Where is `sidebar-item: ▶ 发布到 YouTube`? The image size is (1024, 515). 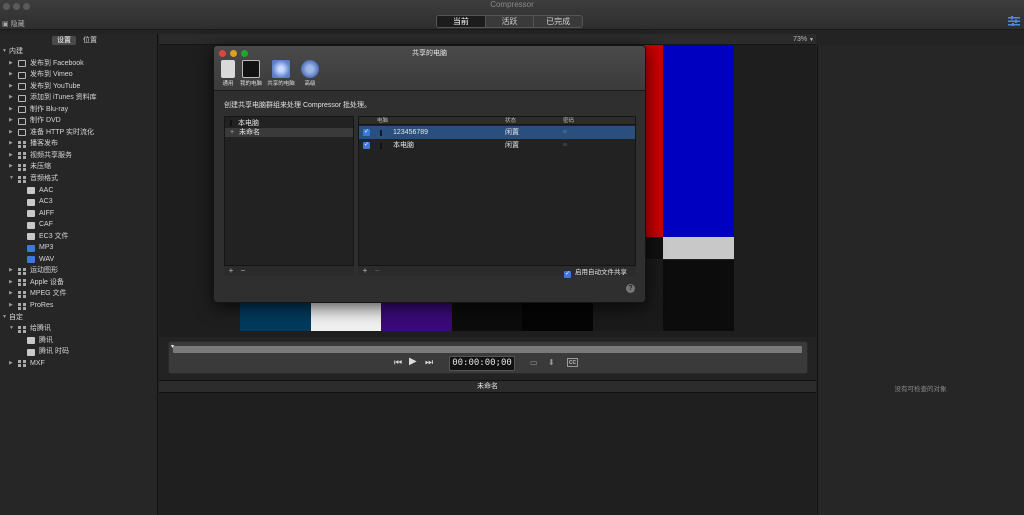
sidebar-item: ▶ 发布到 YouTube is located at coordinates (79, 87).